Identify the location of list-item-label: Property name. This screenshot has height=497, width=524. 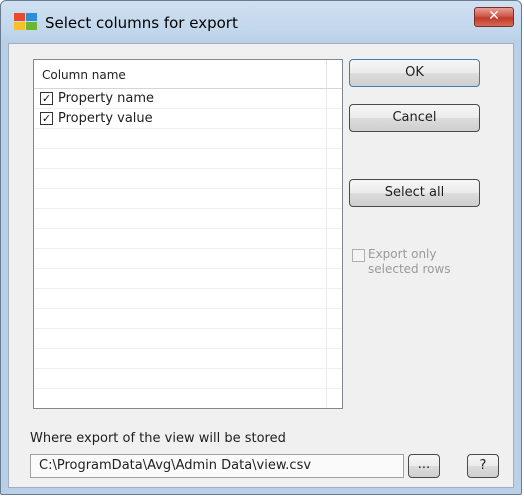
(106, 98).